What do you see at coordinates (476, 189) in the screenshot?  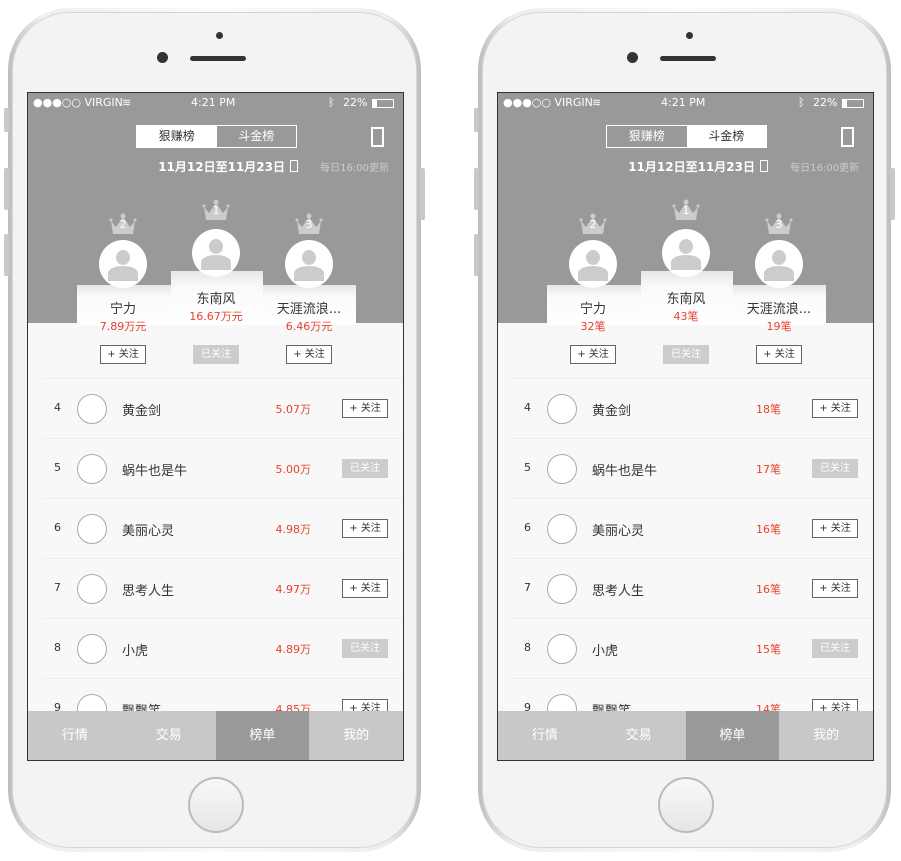 I see `volume-up-button` at bounding box center [476, 189].